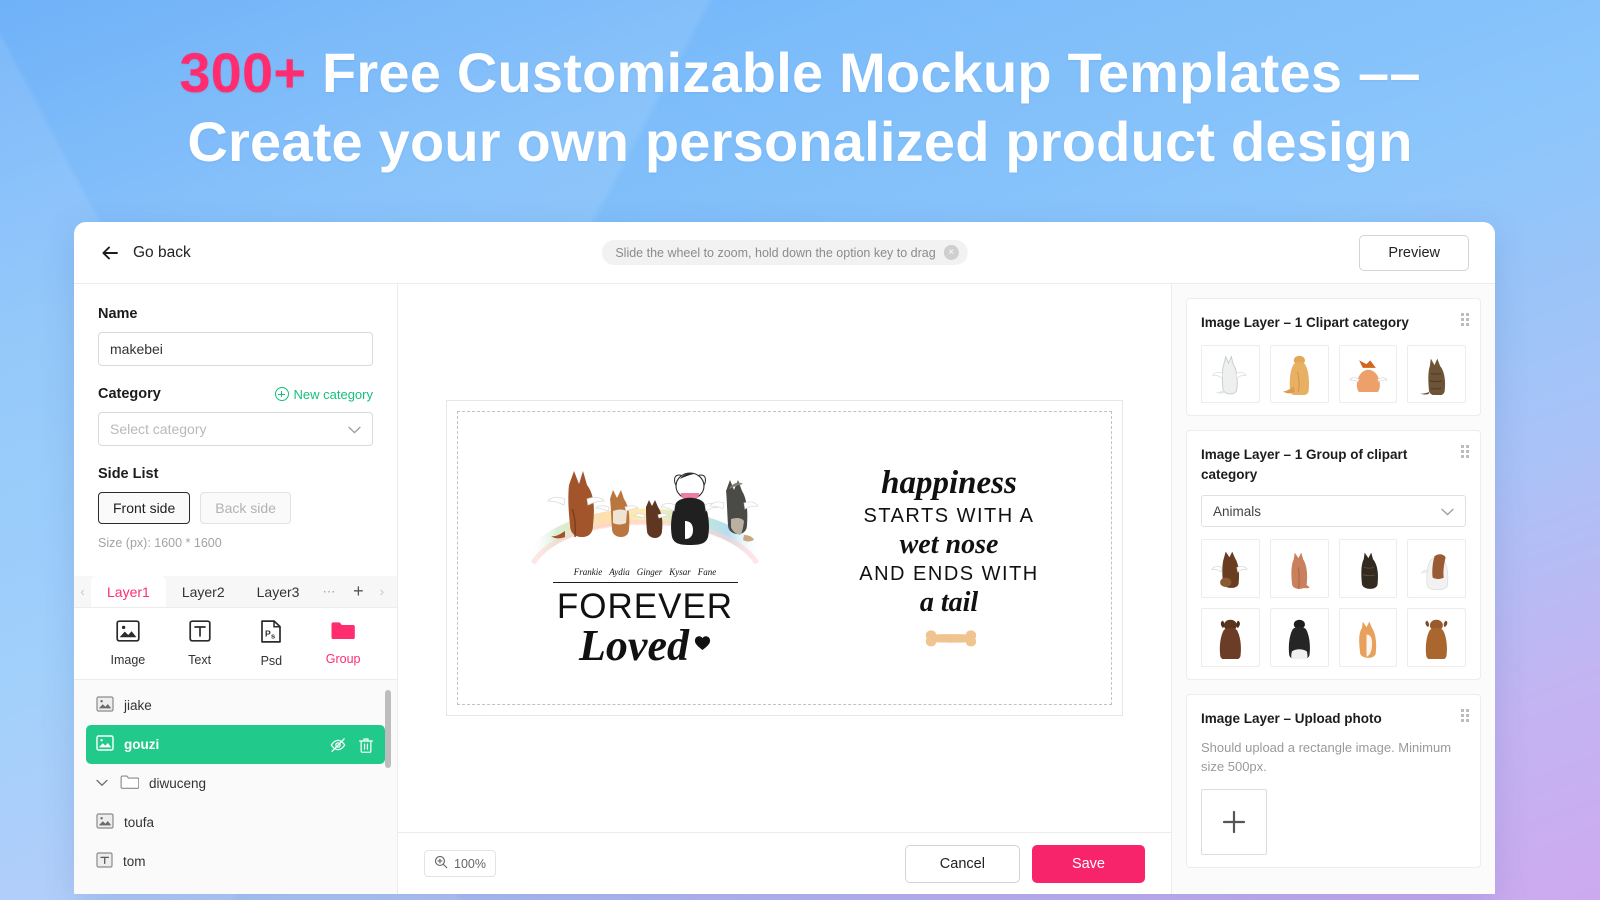 Image resolution: width=1600 pixels, height=900 pixels. I want to click on layer-name: toufa, so click(139, 822).